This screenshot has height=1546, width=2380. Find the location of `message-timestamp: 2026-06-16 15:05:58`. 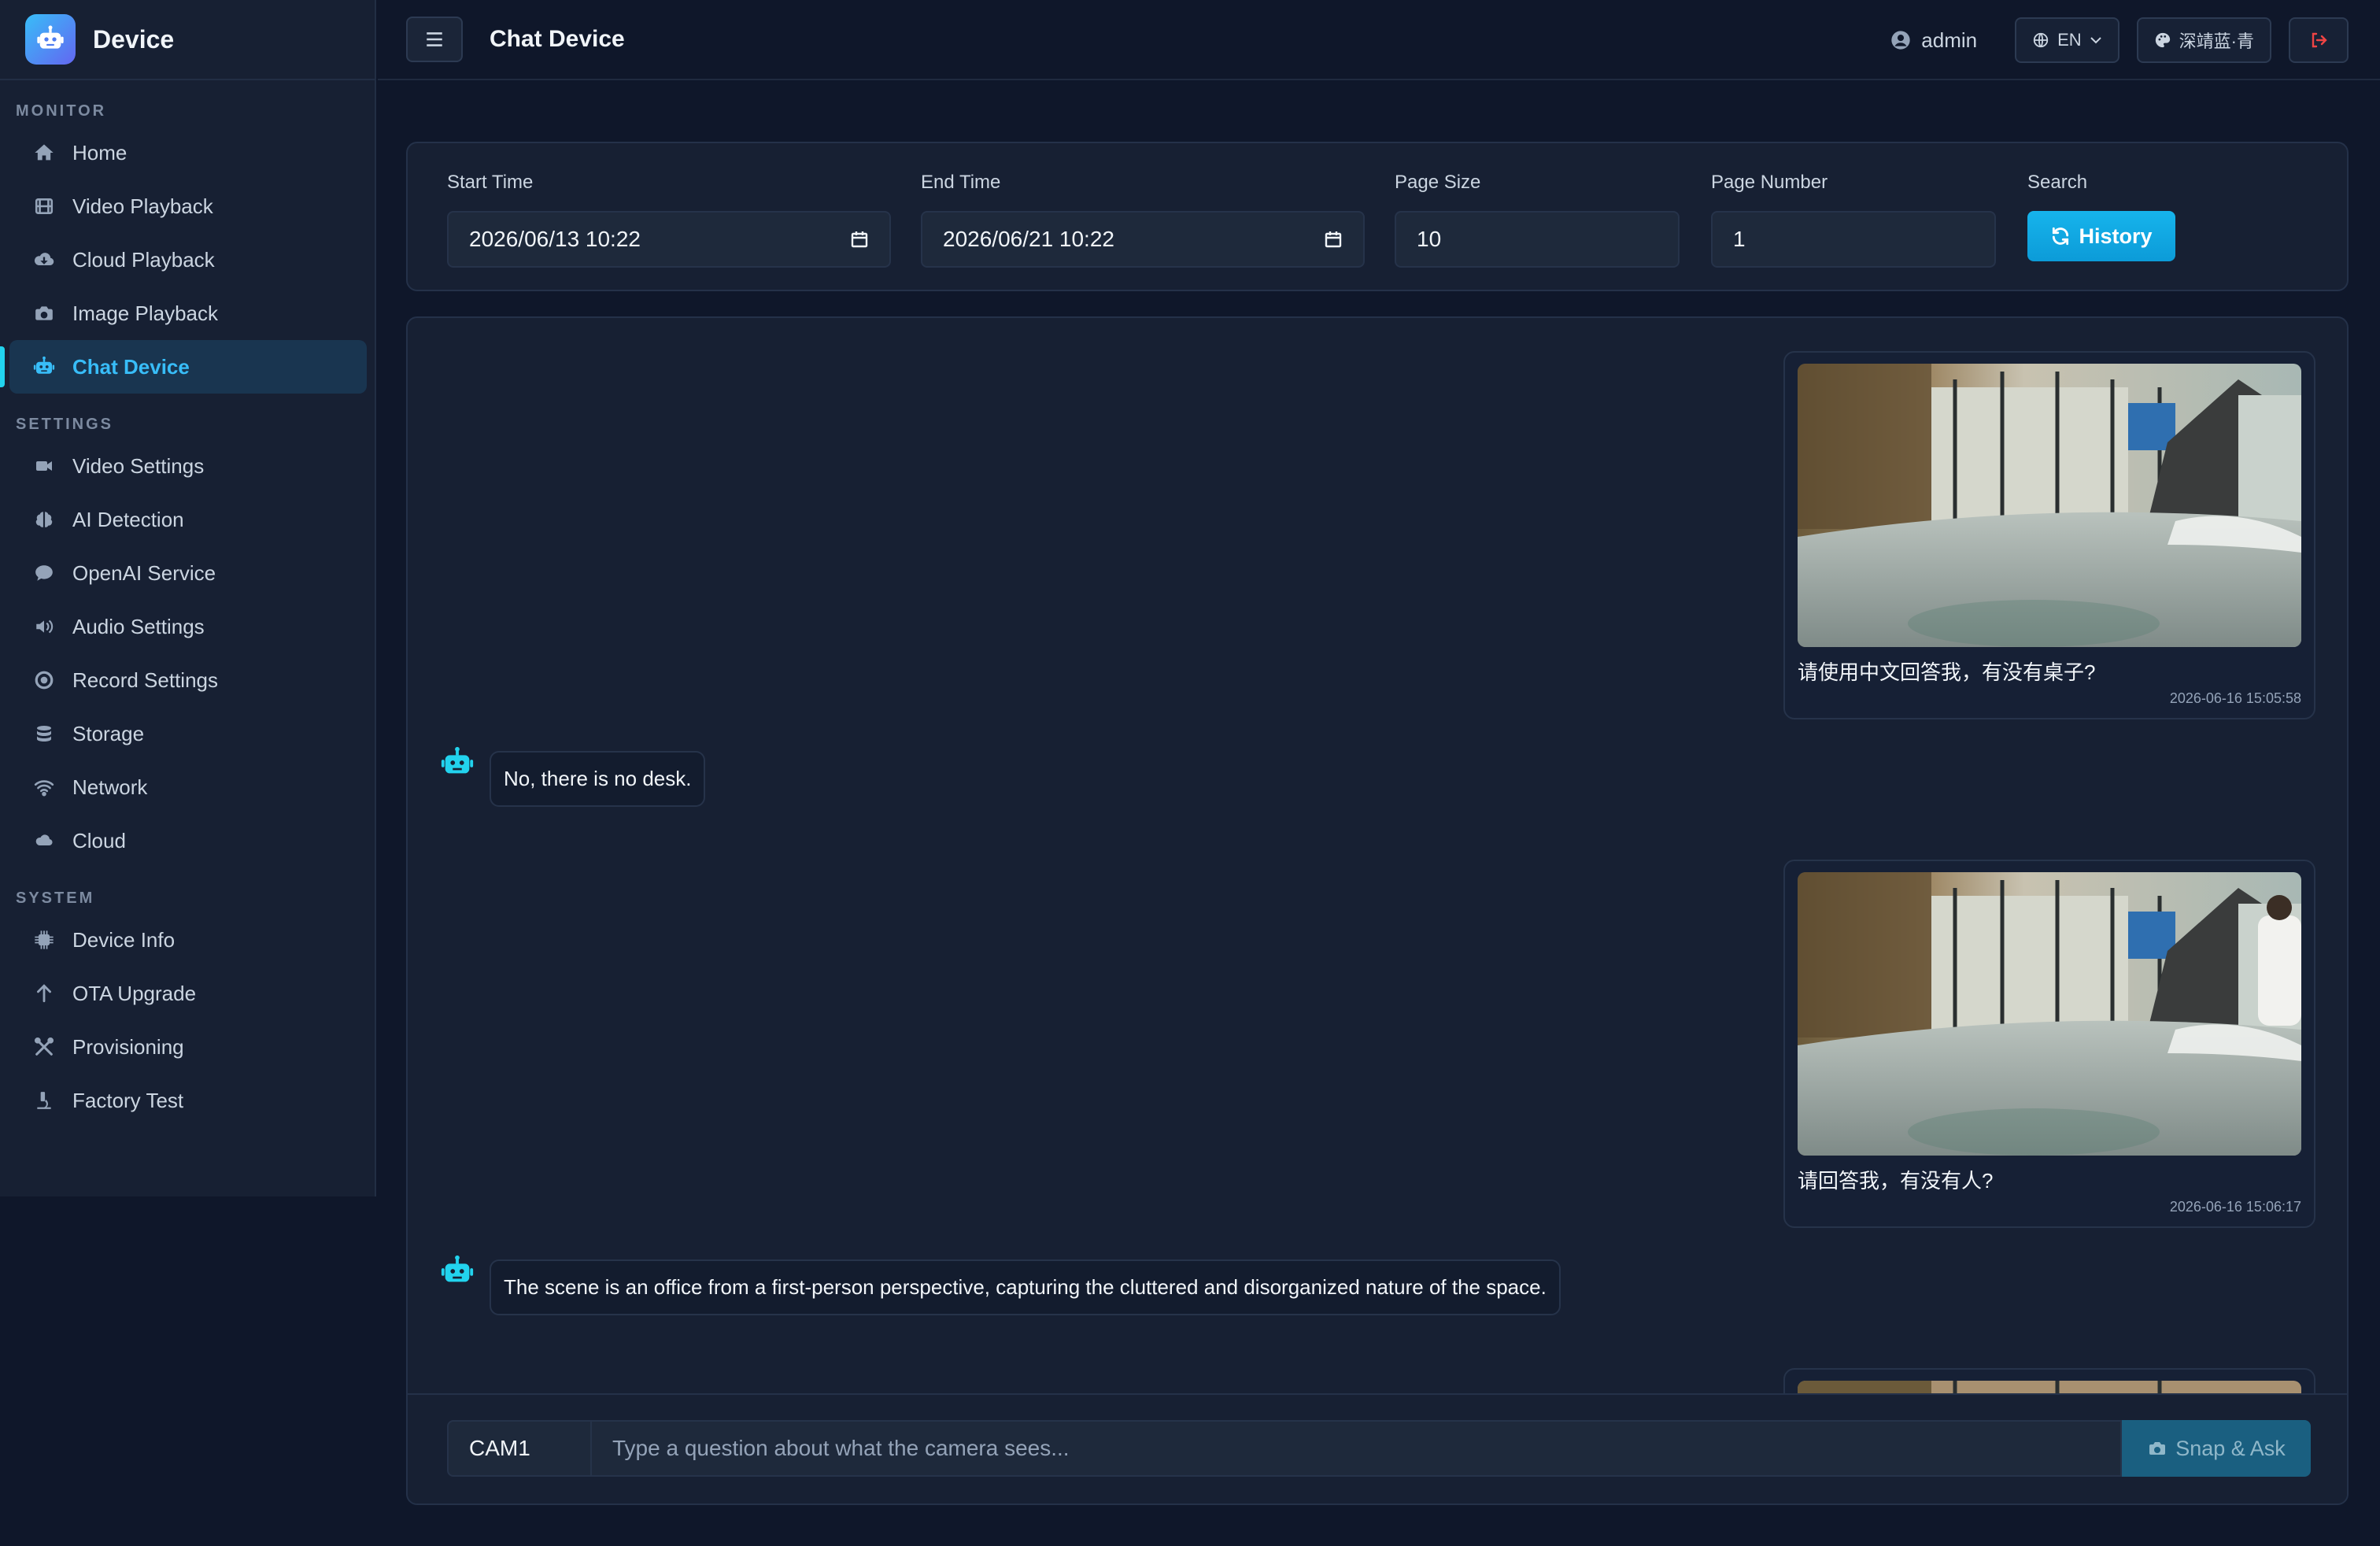

message-timestamp: 2026-06-16 15:05:58 is located at coordinates (2235, 698).